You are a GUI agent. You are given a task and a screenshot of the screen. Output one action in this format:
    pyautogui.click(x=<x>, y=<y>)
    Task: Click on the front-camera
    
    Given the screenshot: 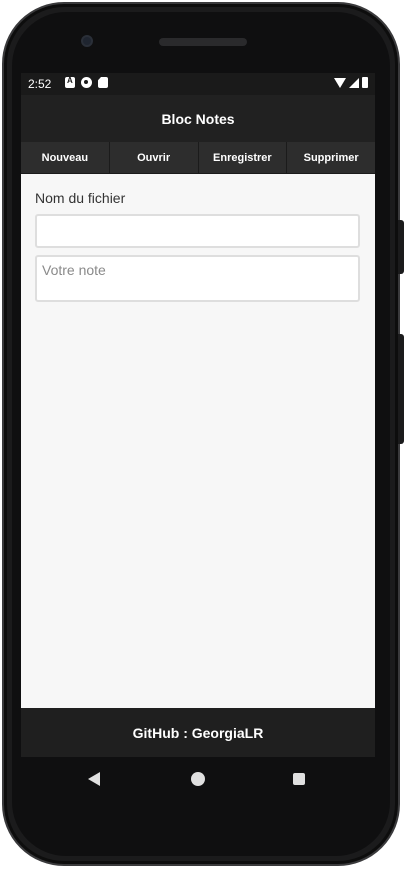 What is the action you would take?
    pyautogui.click(x=87, y=41)
    